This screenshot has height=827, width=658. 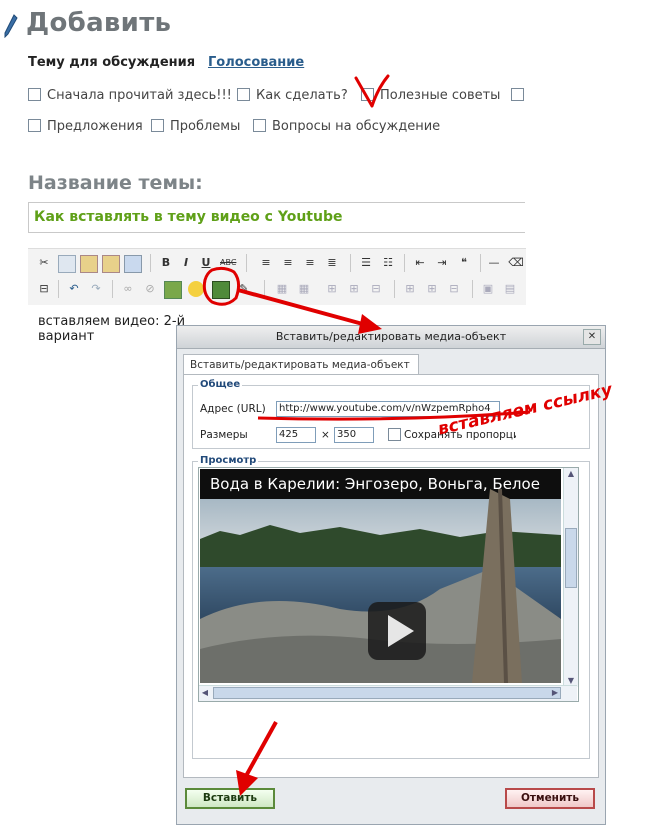 I want to click on align-justify-icon: ≣, so click(x=332, y=263).